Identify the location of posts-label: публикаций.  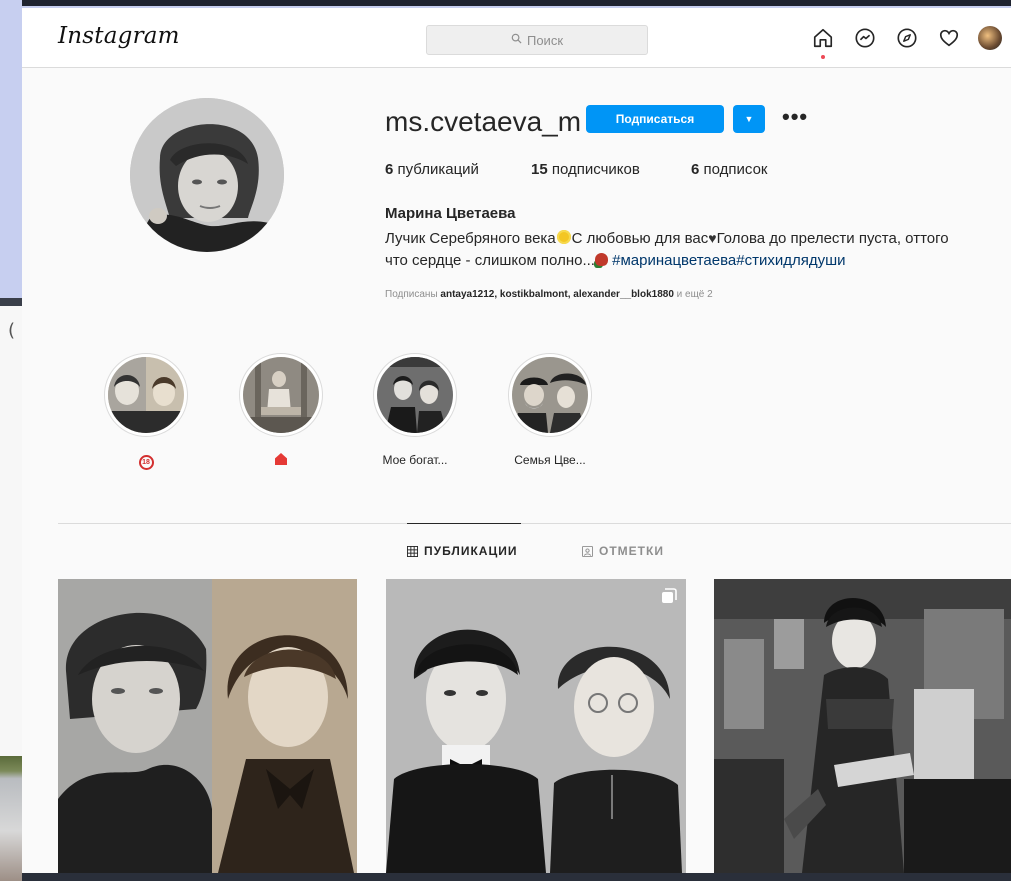
(438, 169).